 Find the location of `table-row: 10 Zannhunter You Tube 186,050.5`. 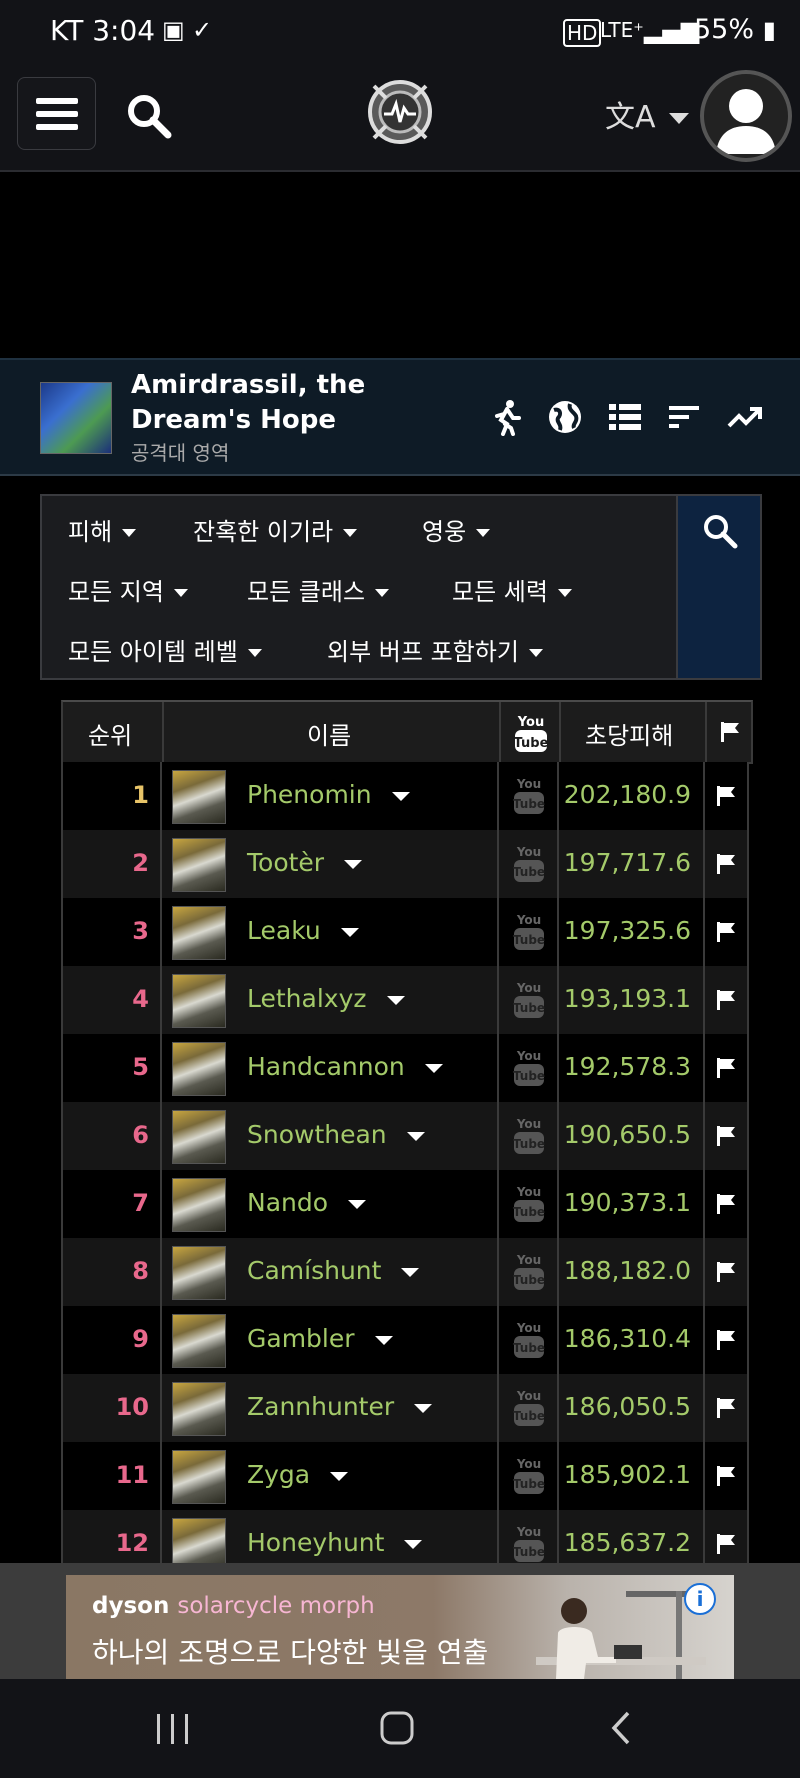

table-row: 10 Zannhunter You Tube 186,050.5 is located at coordinates (405, 1409).